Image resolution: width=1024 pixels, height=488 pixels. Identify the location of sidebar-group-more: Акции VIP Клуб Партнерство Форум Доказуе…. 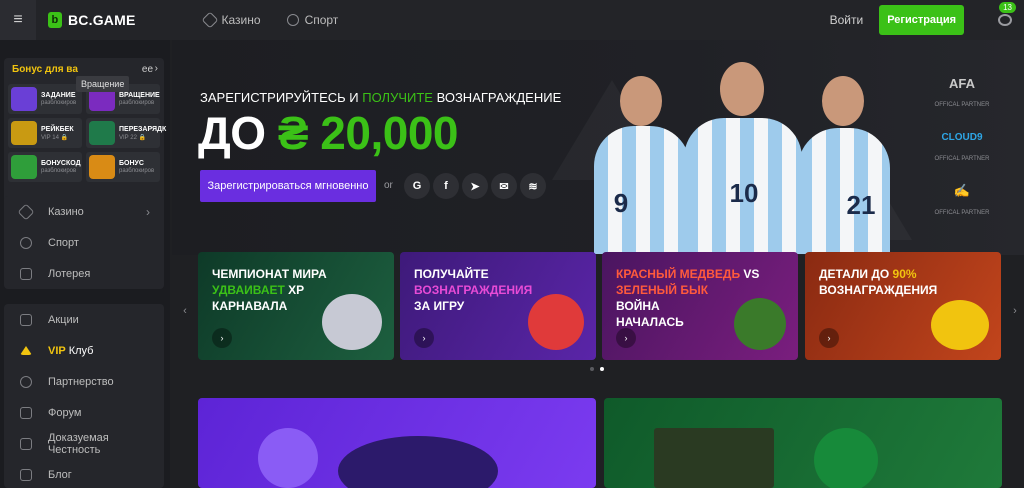
(84, 396).